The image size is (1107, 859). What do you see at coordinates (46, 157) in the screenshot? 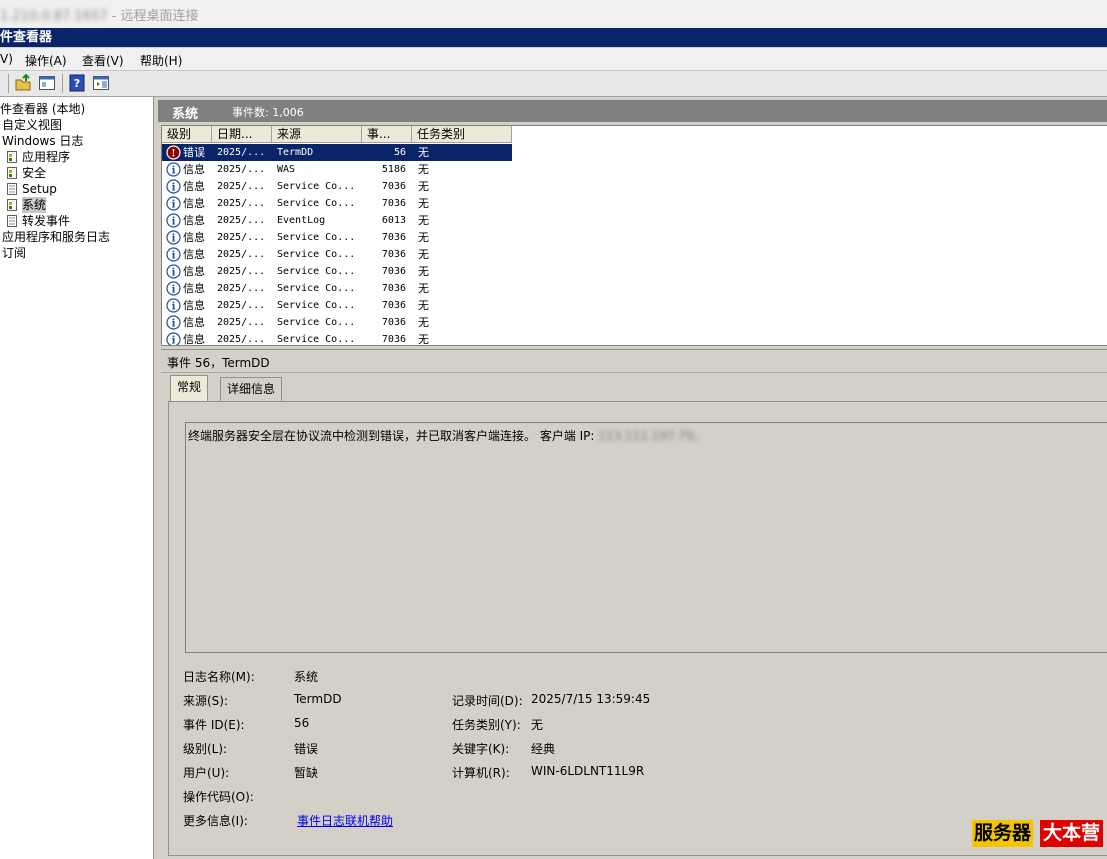
I see `tree-item-label: 应用程序` at bounding box center [46, 157].